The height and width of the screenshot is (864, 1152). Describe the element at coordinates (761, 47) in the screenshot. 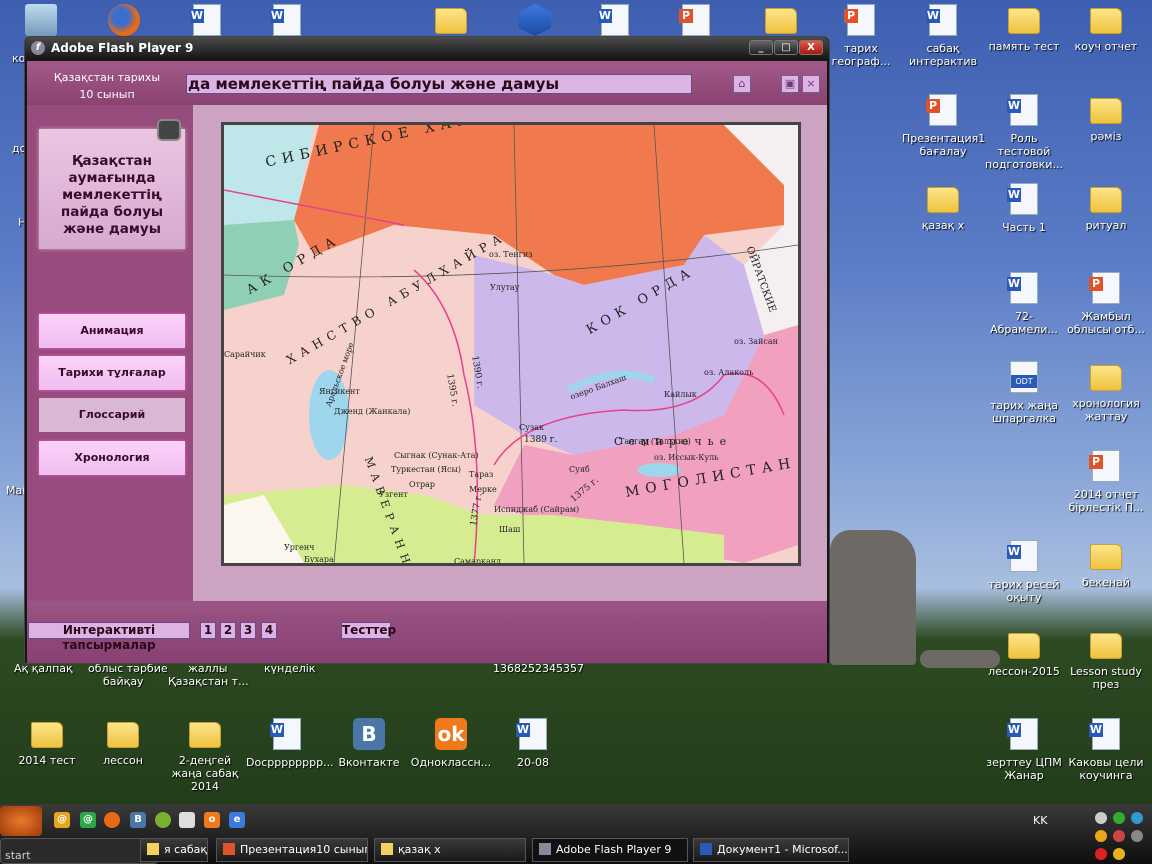

I see `minimize-button: _` at that location.